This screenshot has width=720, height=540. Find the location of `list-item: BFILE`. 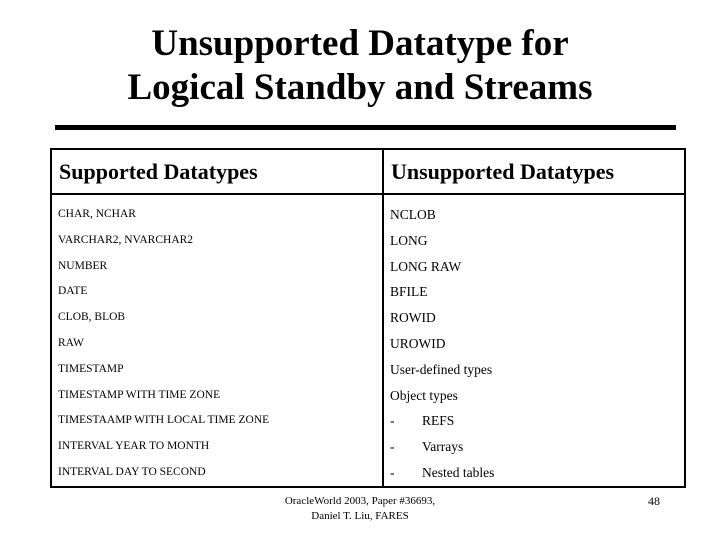

list-item: BFILE is located at coordinates (409, 292).